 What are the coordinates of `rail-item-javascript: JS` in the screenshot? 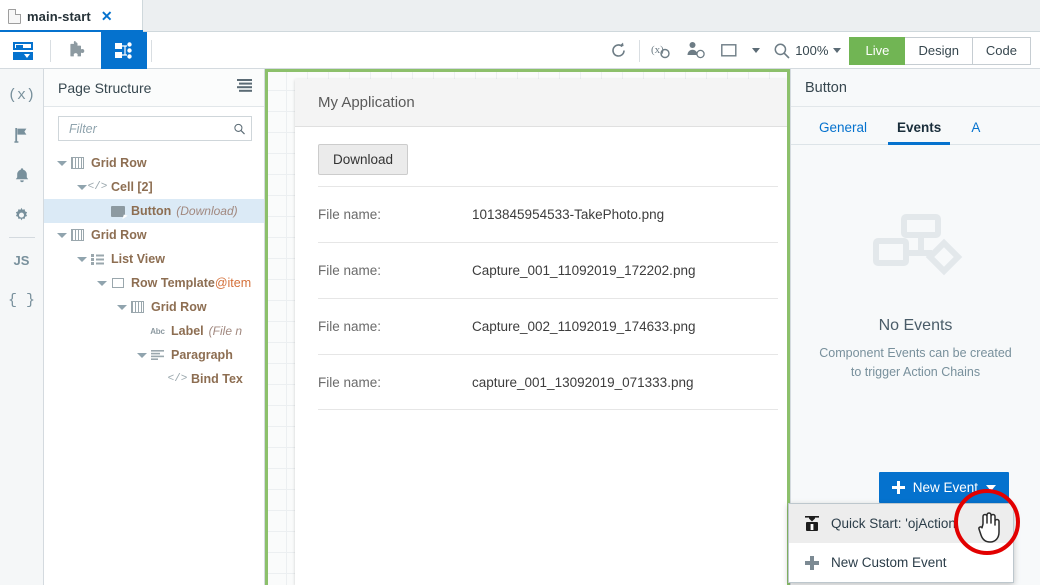 It's located at (22, 260).